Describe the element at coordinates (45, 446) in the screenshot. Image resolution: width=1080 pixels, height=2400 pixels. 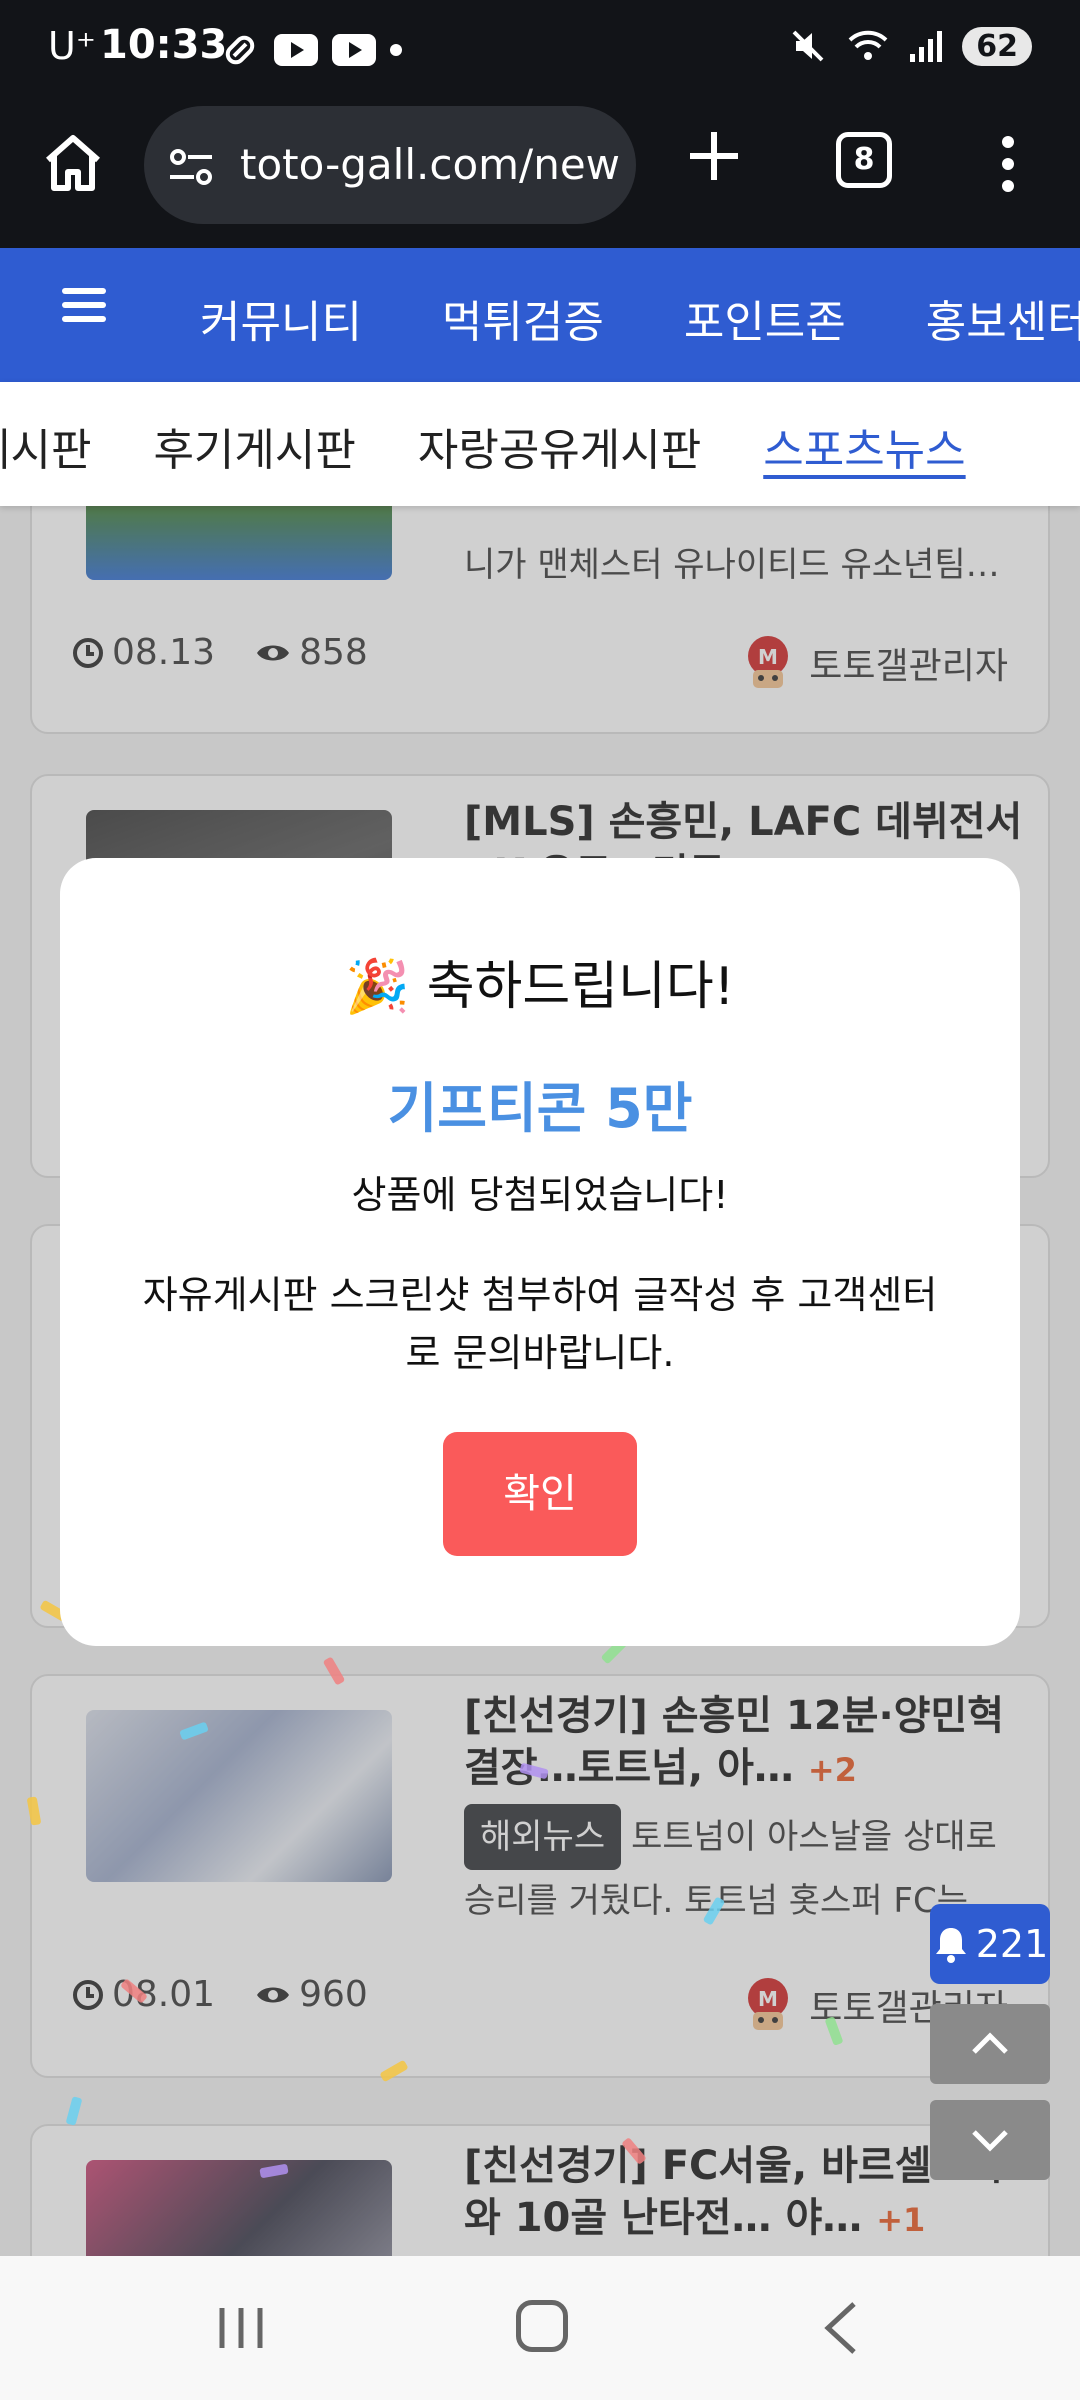
I see `sub-nav-board: 게시판` at that location.